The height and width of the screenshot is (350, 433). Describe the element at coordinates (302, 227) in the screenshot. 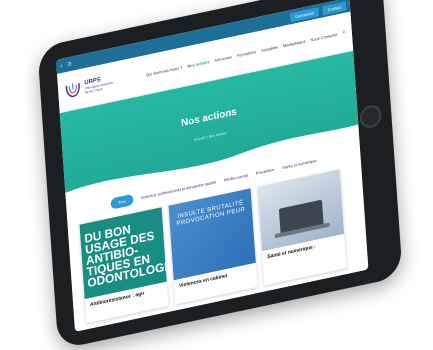

I see `action-card-numerique: Santé et numérique :` at that location.